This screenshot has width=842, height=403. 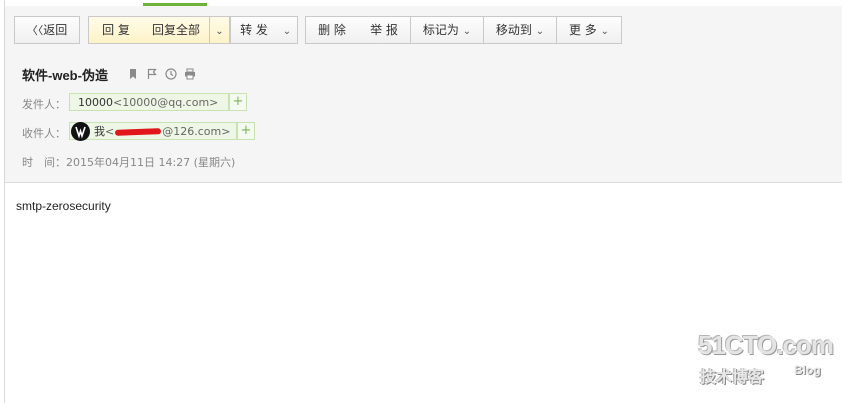 I want to click on back-button: 〈〈返回, so click(x=47, y=30).